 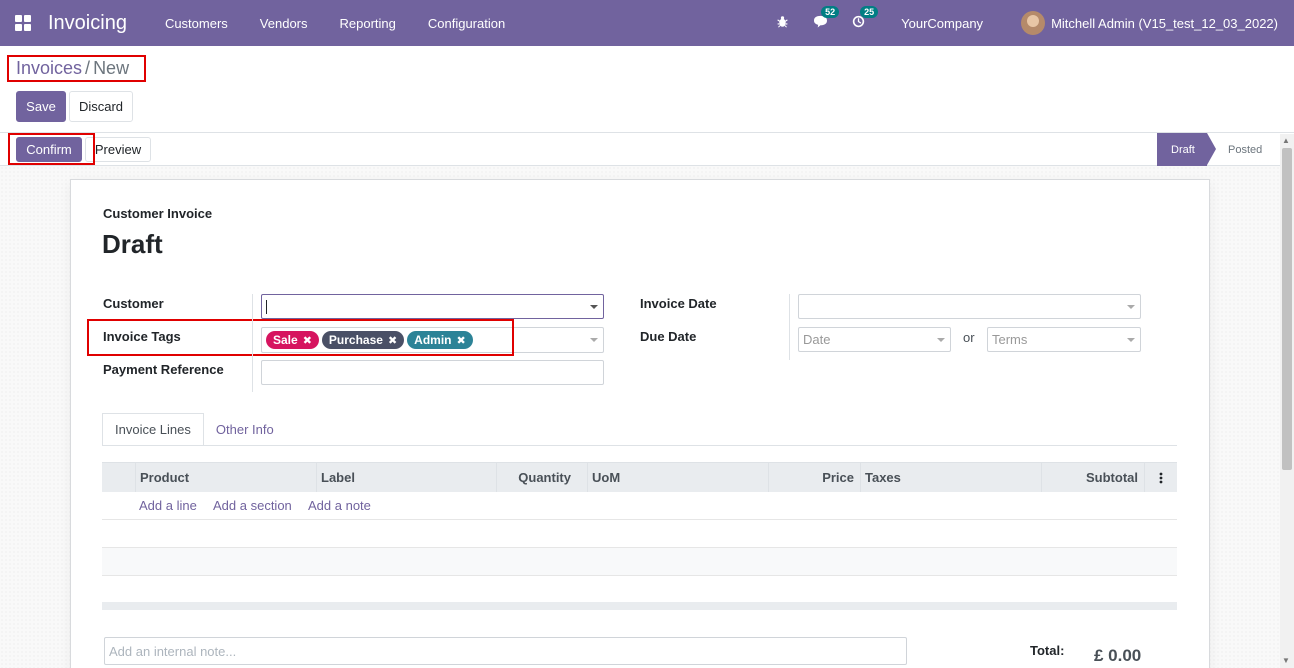 I want to click on scroll-down-arrow-icon: ▼, so click(x=1286, y=660).